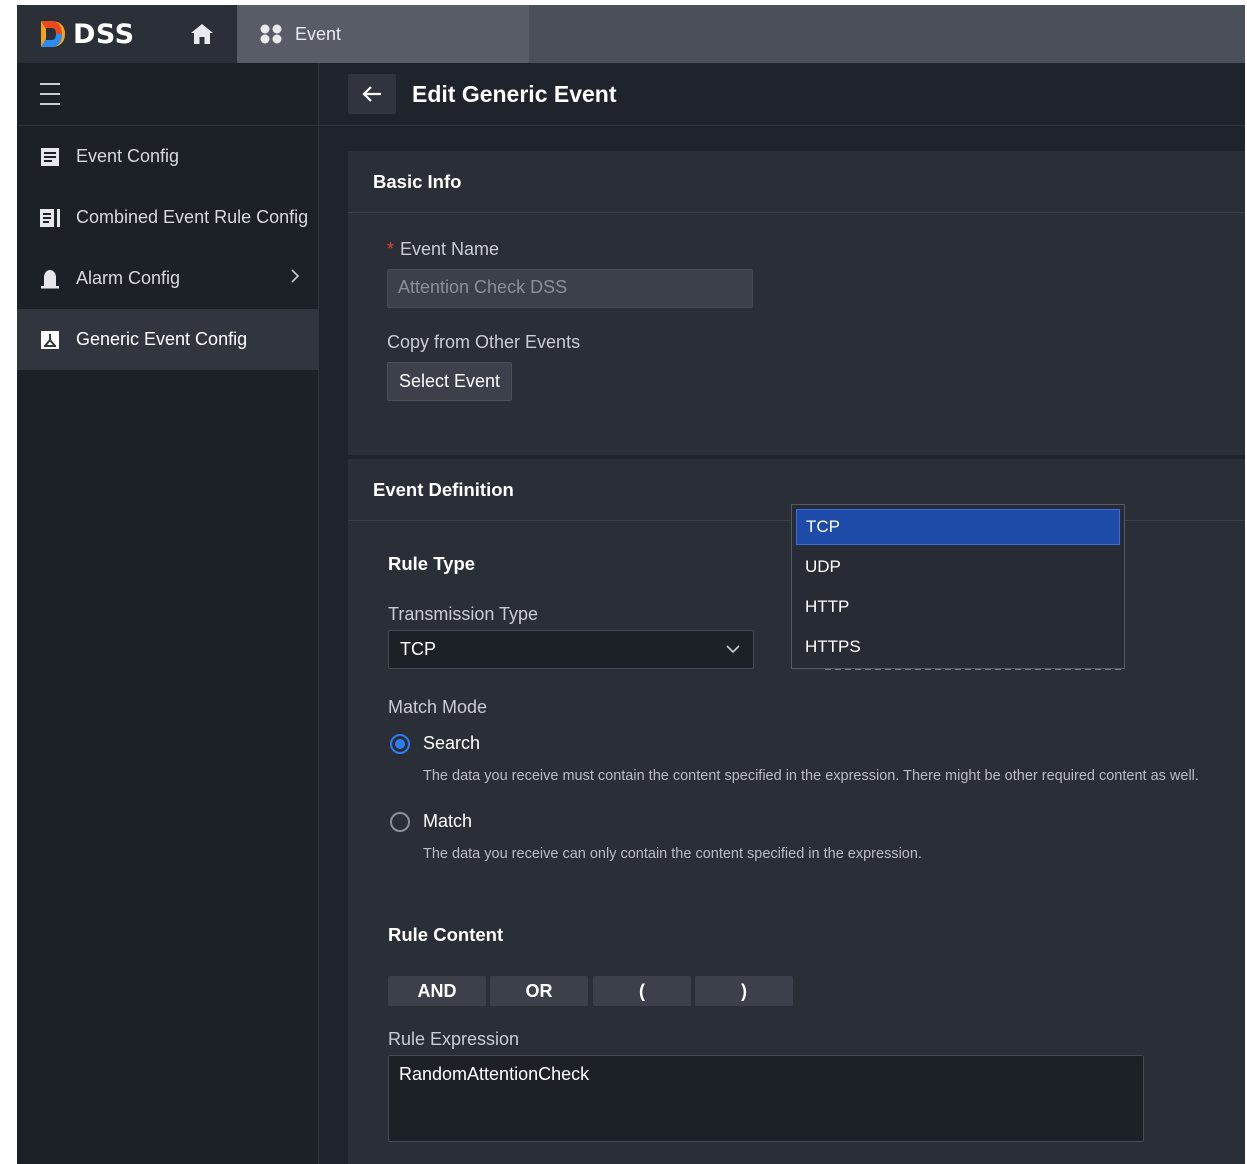  I want to click on and-button: AND, so click(437, 991).